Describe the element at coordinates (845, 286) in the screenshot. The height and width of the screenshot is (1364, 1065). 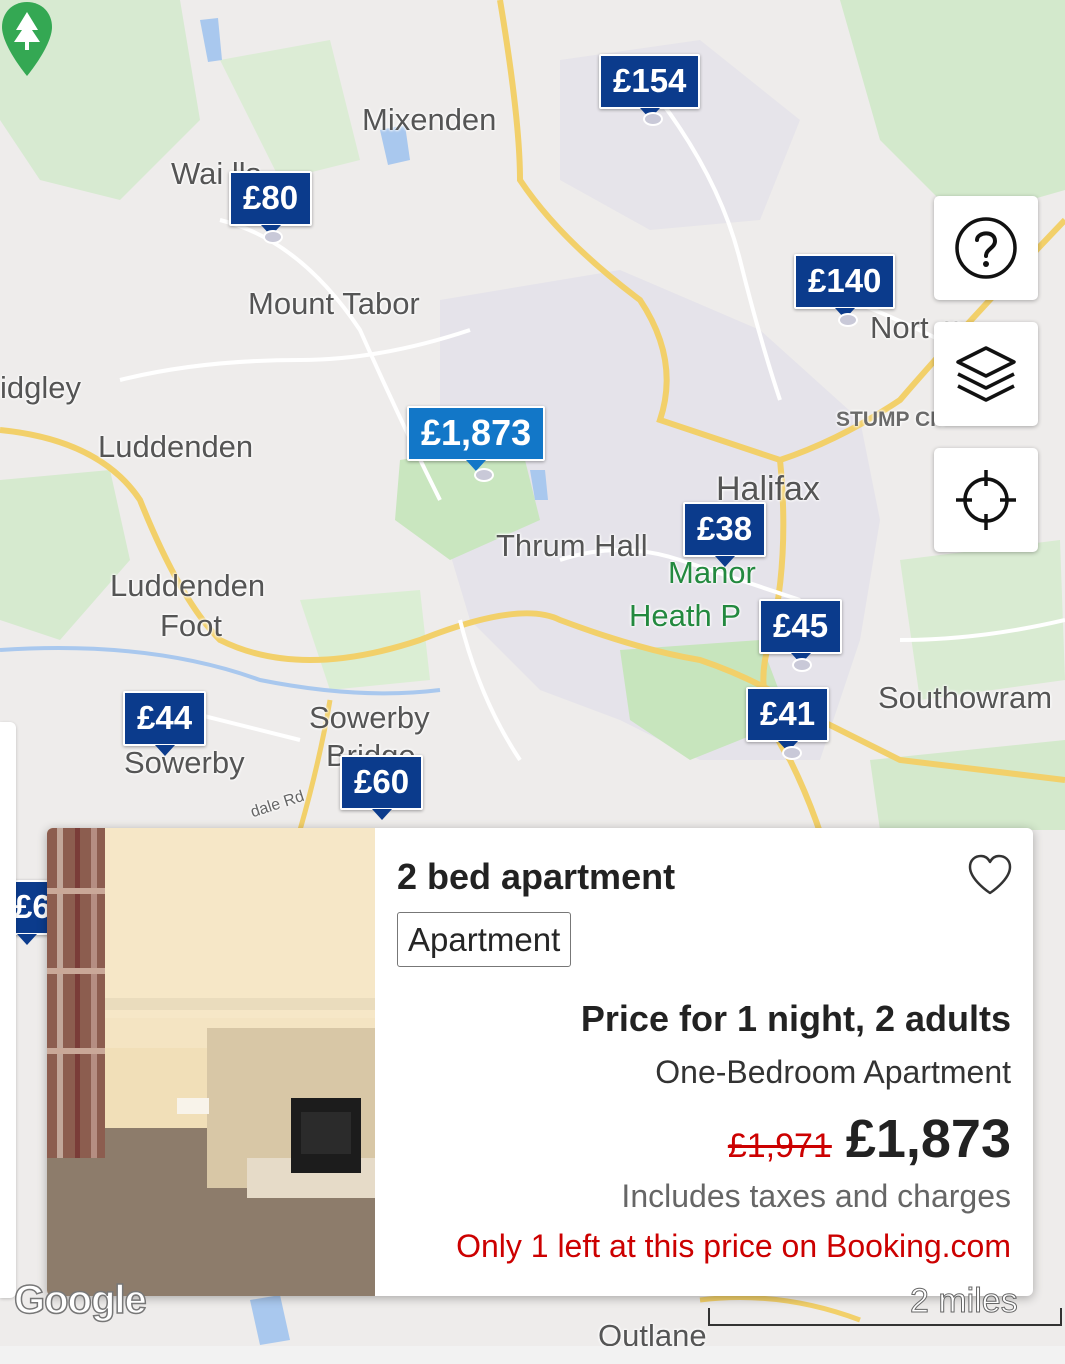
I see `price-marker: £140` at that location.